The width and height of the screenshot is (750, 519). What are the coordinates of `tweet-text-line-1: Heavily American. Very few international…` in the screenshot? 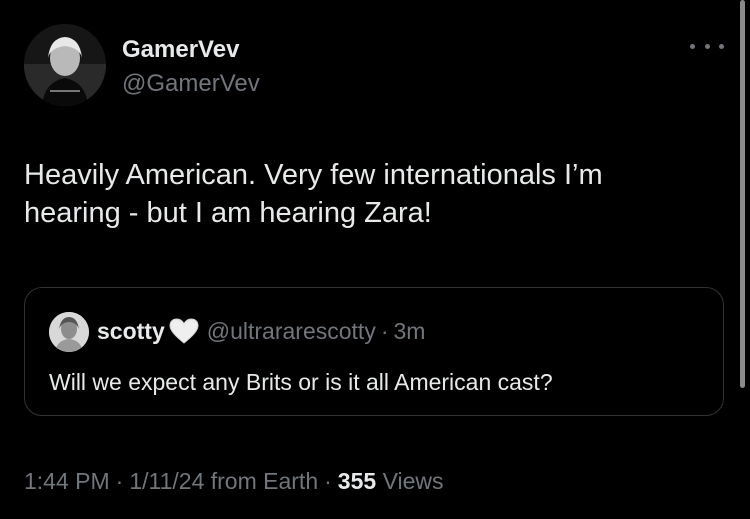 It's located at (313, 175).